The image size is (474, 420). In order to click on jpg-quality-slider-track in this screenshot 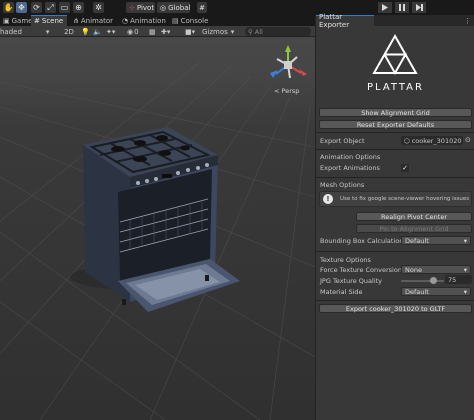, I will do `click(422, 281)`.